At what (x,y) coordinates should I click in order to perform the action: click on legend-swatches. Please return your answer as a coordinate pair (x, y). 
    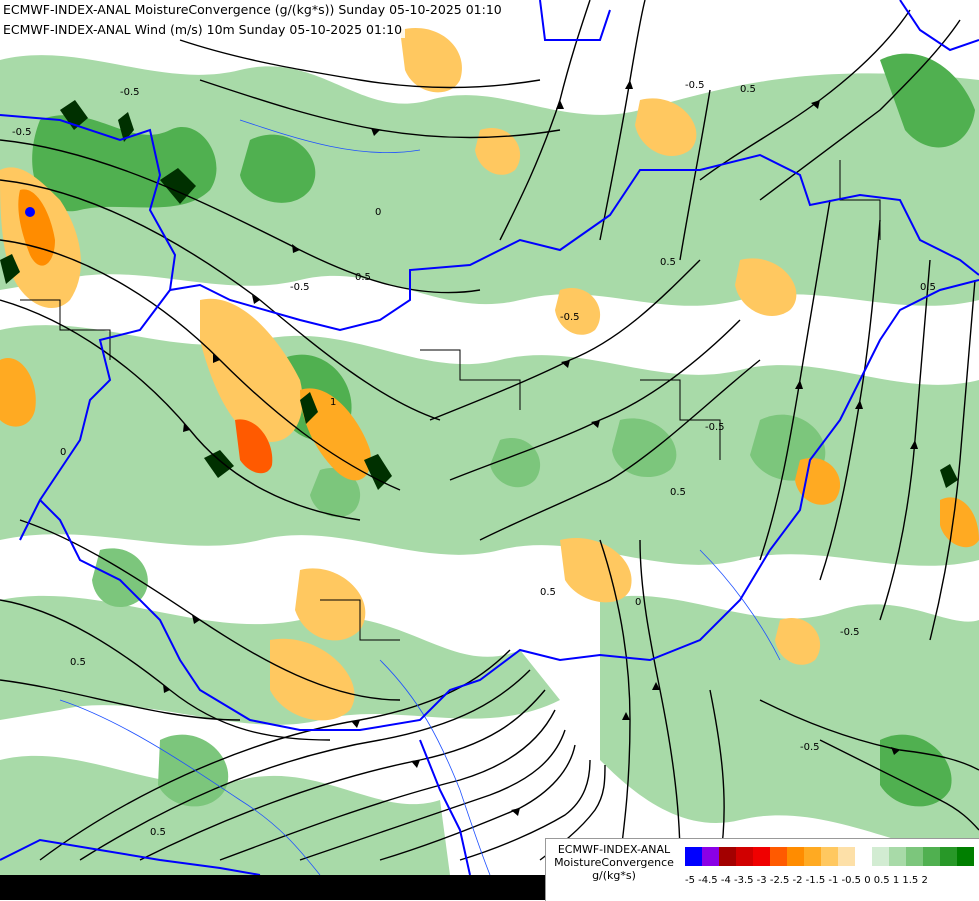
    Looking at the image, I should click on (829, 856).